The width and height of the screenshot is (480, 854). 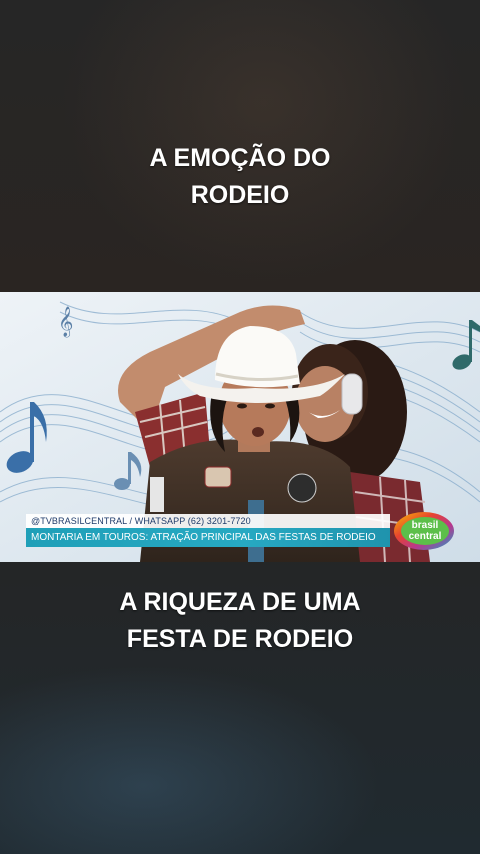 What do you see at coordinates (425, 525) in the screenshot?
I see `logo-text-line-1: brasil` at bounding box center [425, 525].